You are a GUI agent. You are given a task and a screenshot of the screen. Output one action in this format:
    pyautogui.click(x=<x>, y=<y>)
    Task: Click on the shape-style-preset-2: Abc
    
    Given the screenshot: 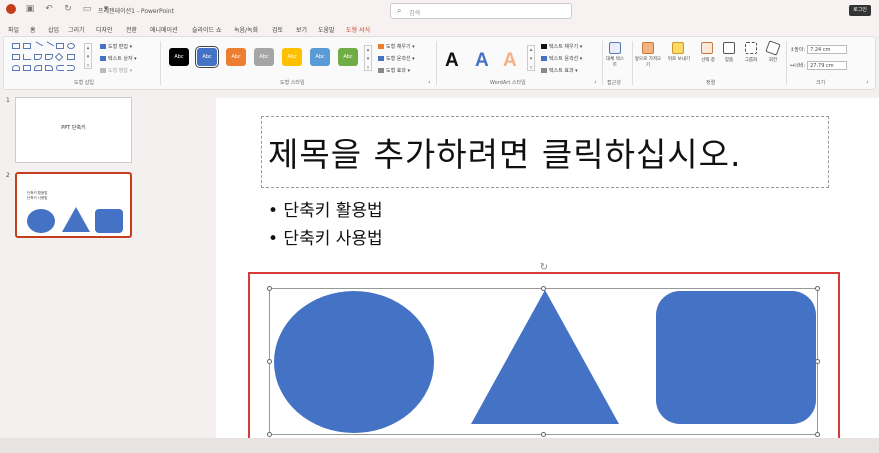 What is the action you would take?
    pyautogui.click(x=207, y=57)
    